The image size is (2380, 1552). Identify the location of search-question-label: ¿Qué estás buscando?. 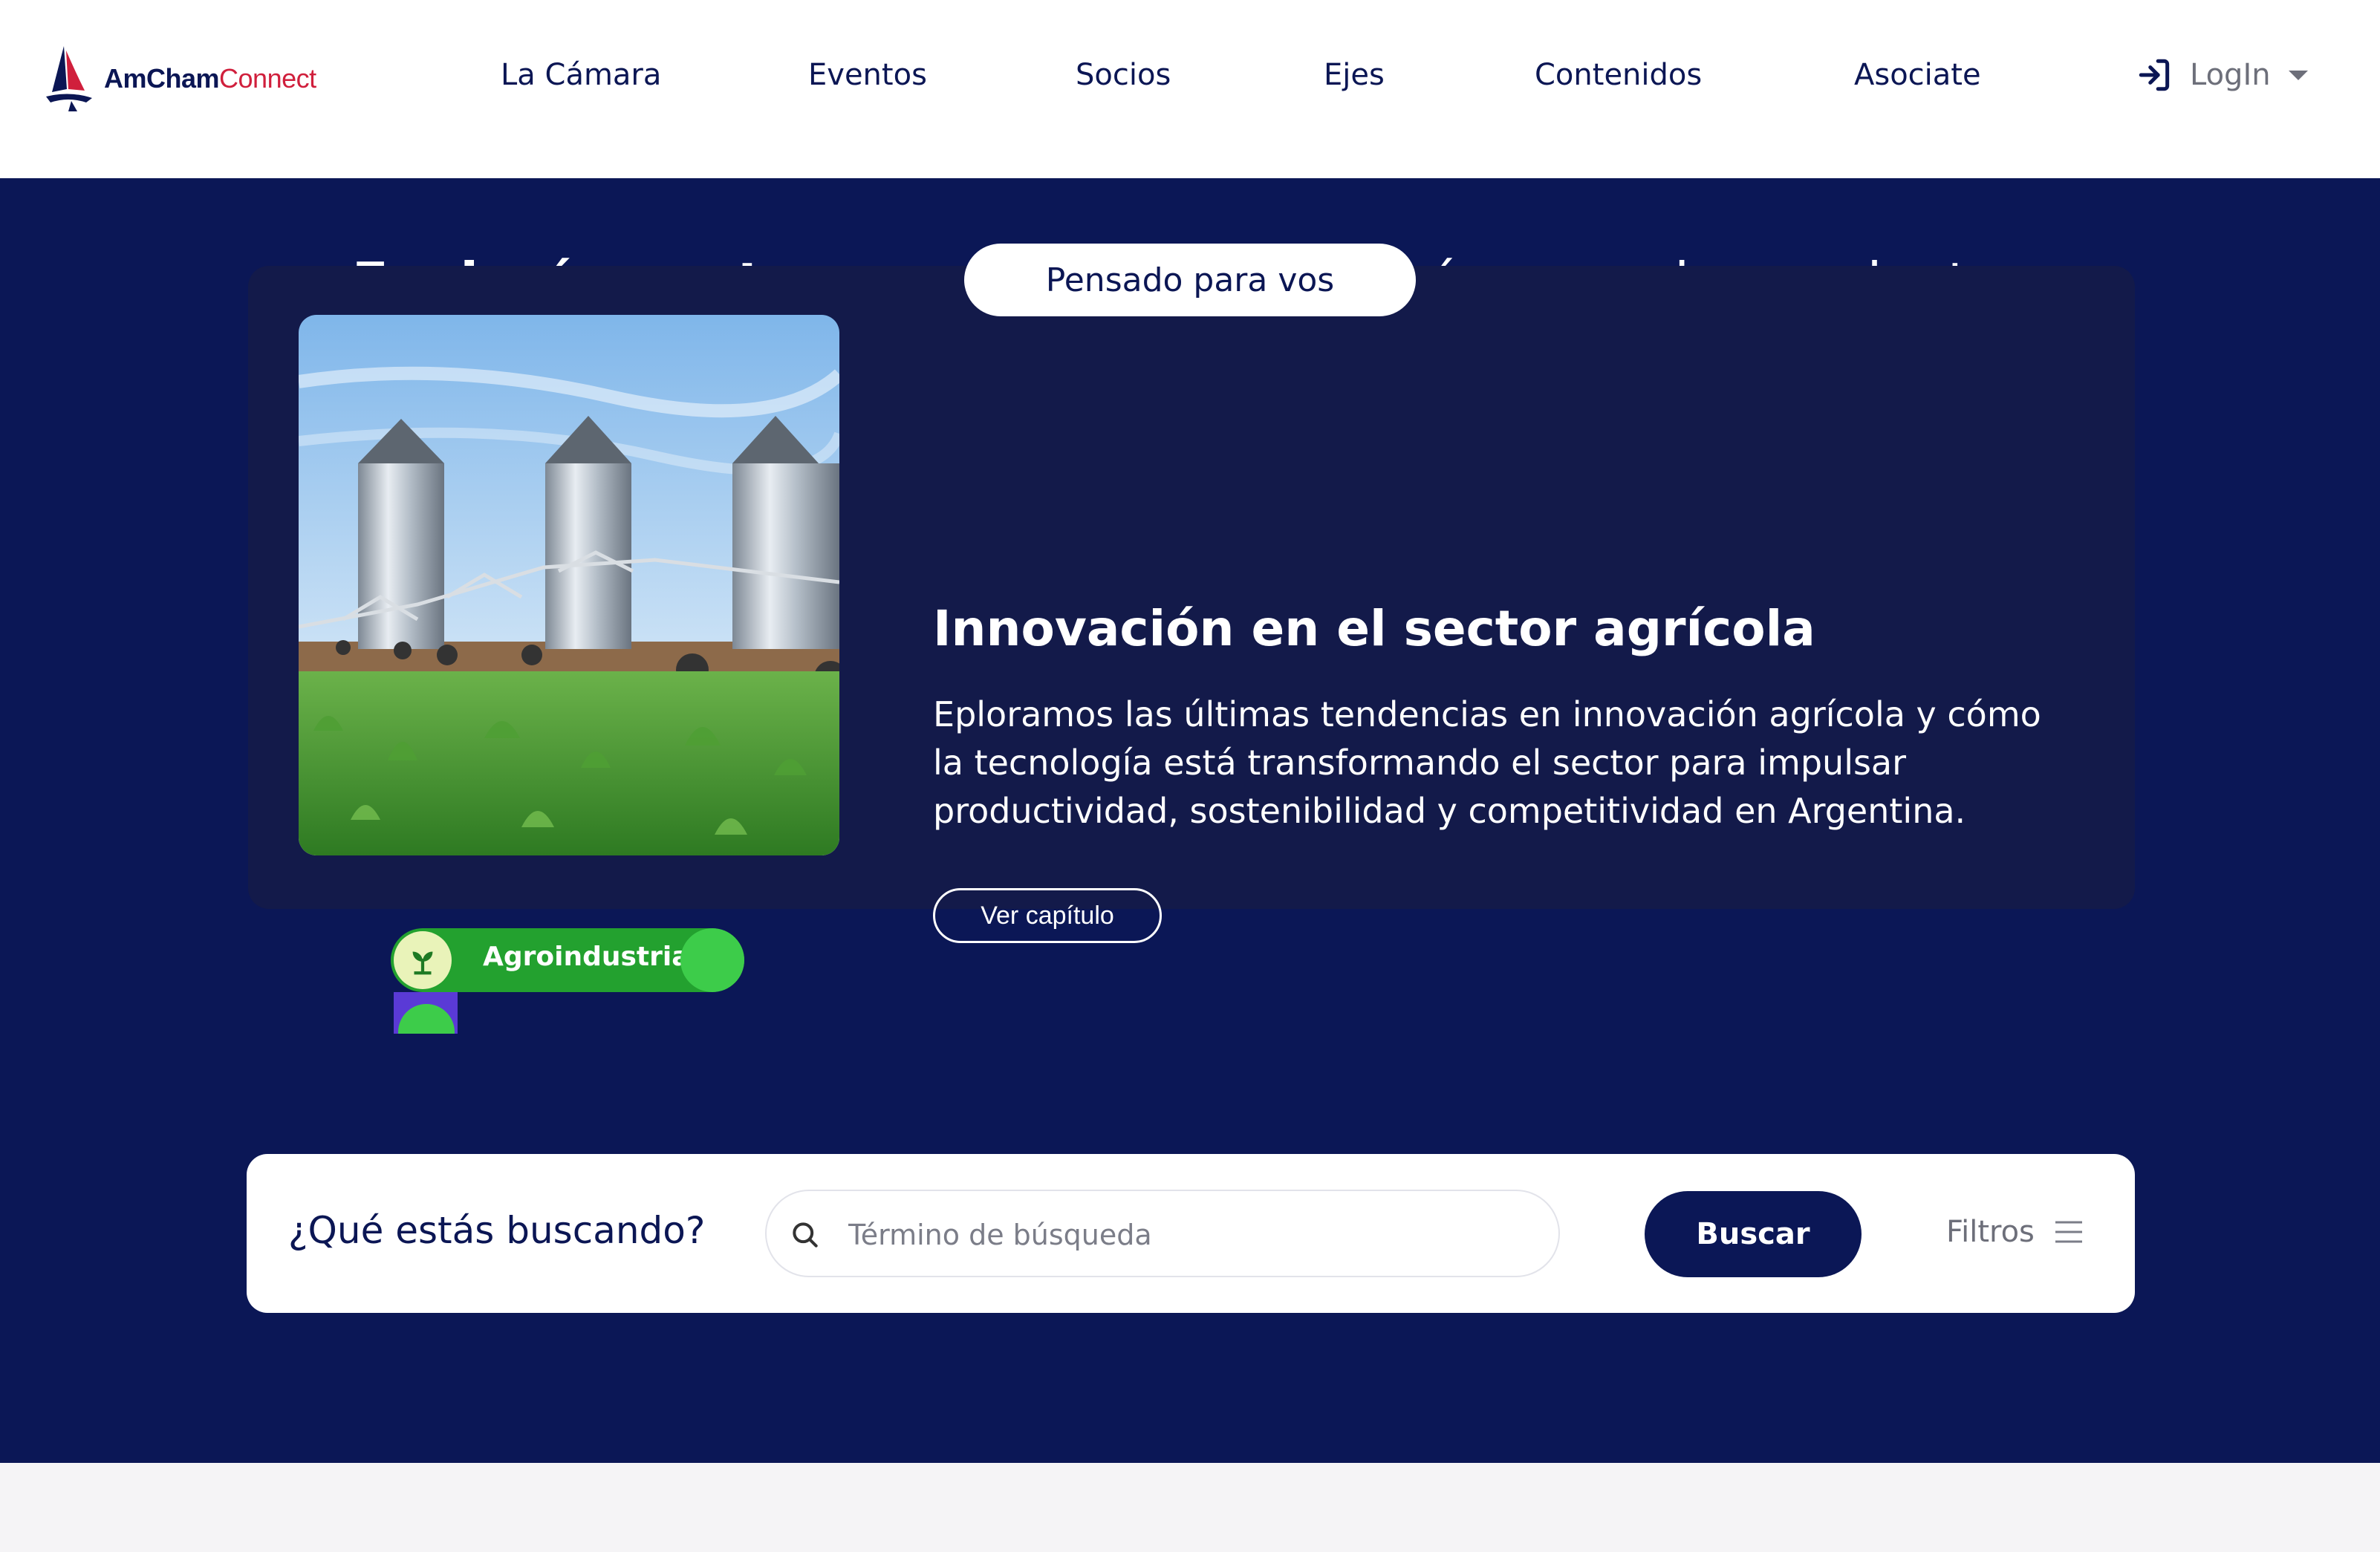
(497, 1230).